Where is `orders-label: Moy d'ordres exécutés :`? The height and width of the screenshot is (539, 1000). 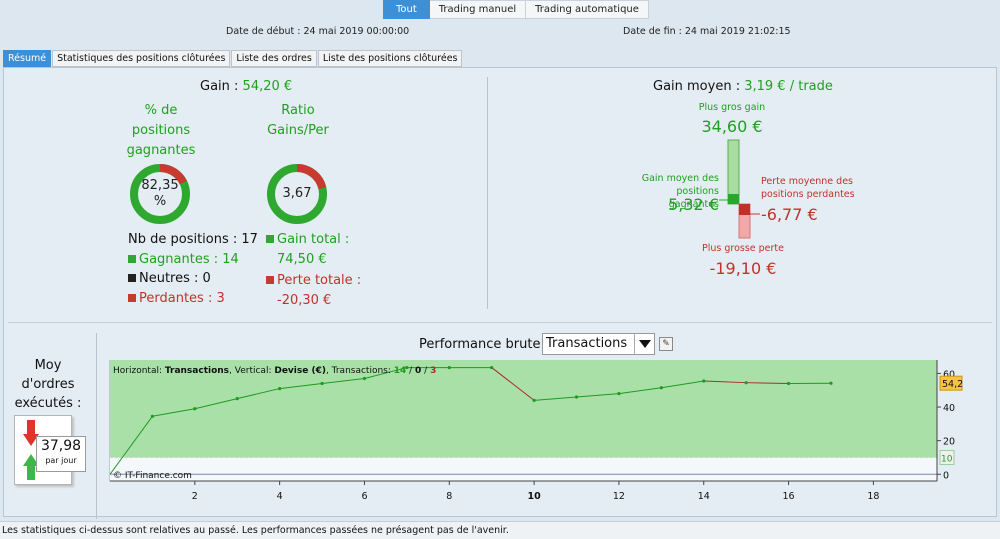 orders-label: Moy d'ordres exécutés : is located at coordinates (48, 384).